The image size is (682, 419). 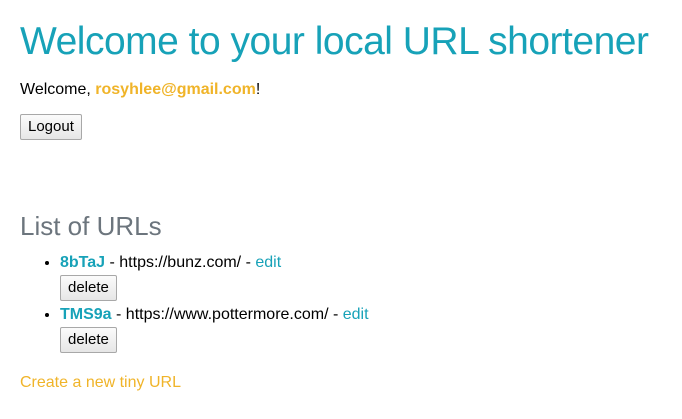 What do you see at coordinates (227, 314) in the screenshot?
I see `long-url-text: https://www.pottermore.com/` at bounding box center [227, 314].